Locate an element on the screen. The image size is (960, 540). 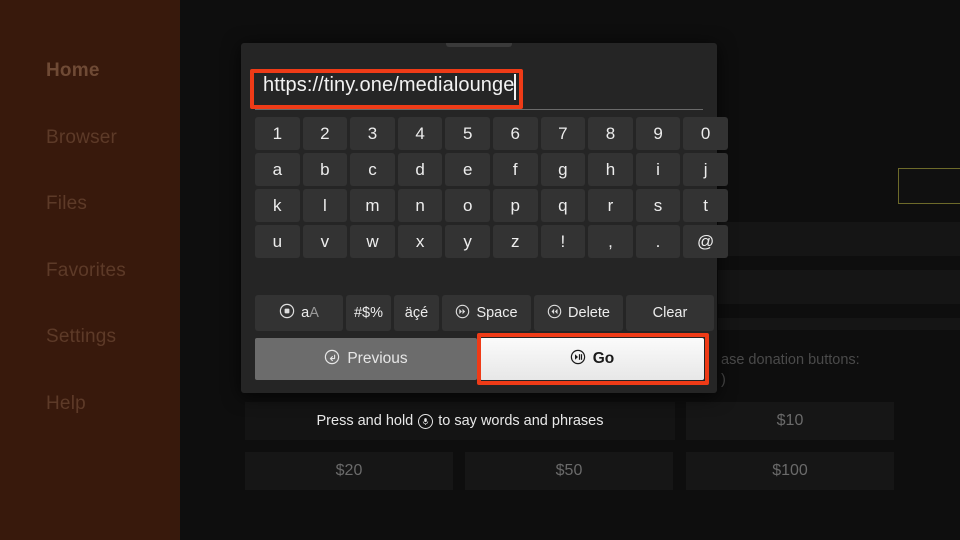
key-at: @ is located at coordinates (705, 241).